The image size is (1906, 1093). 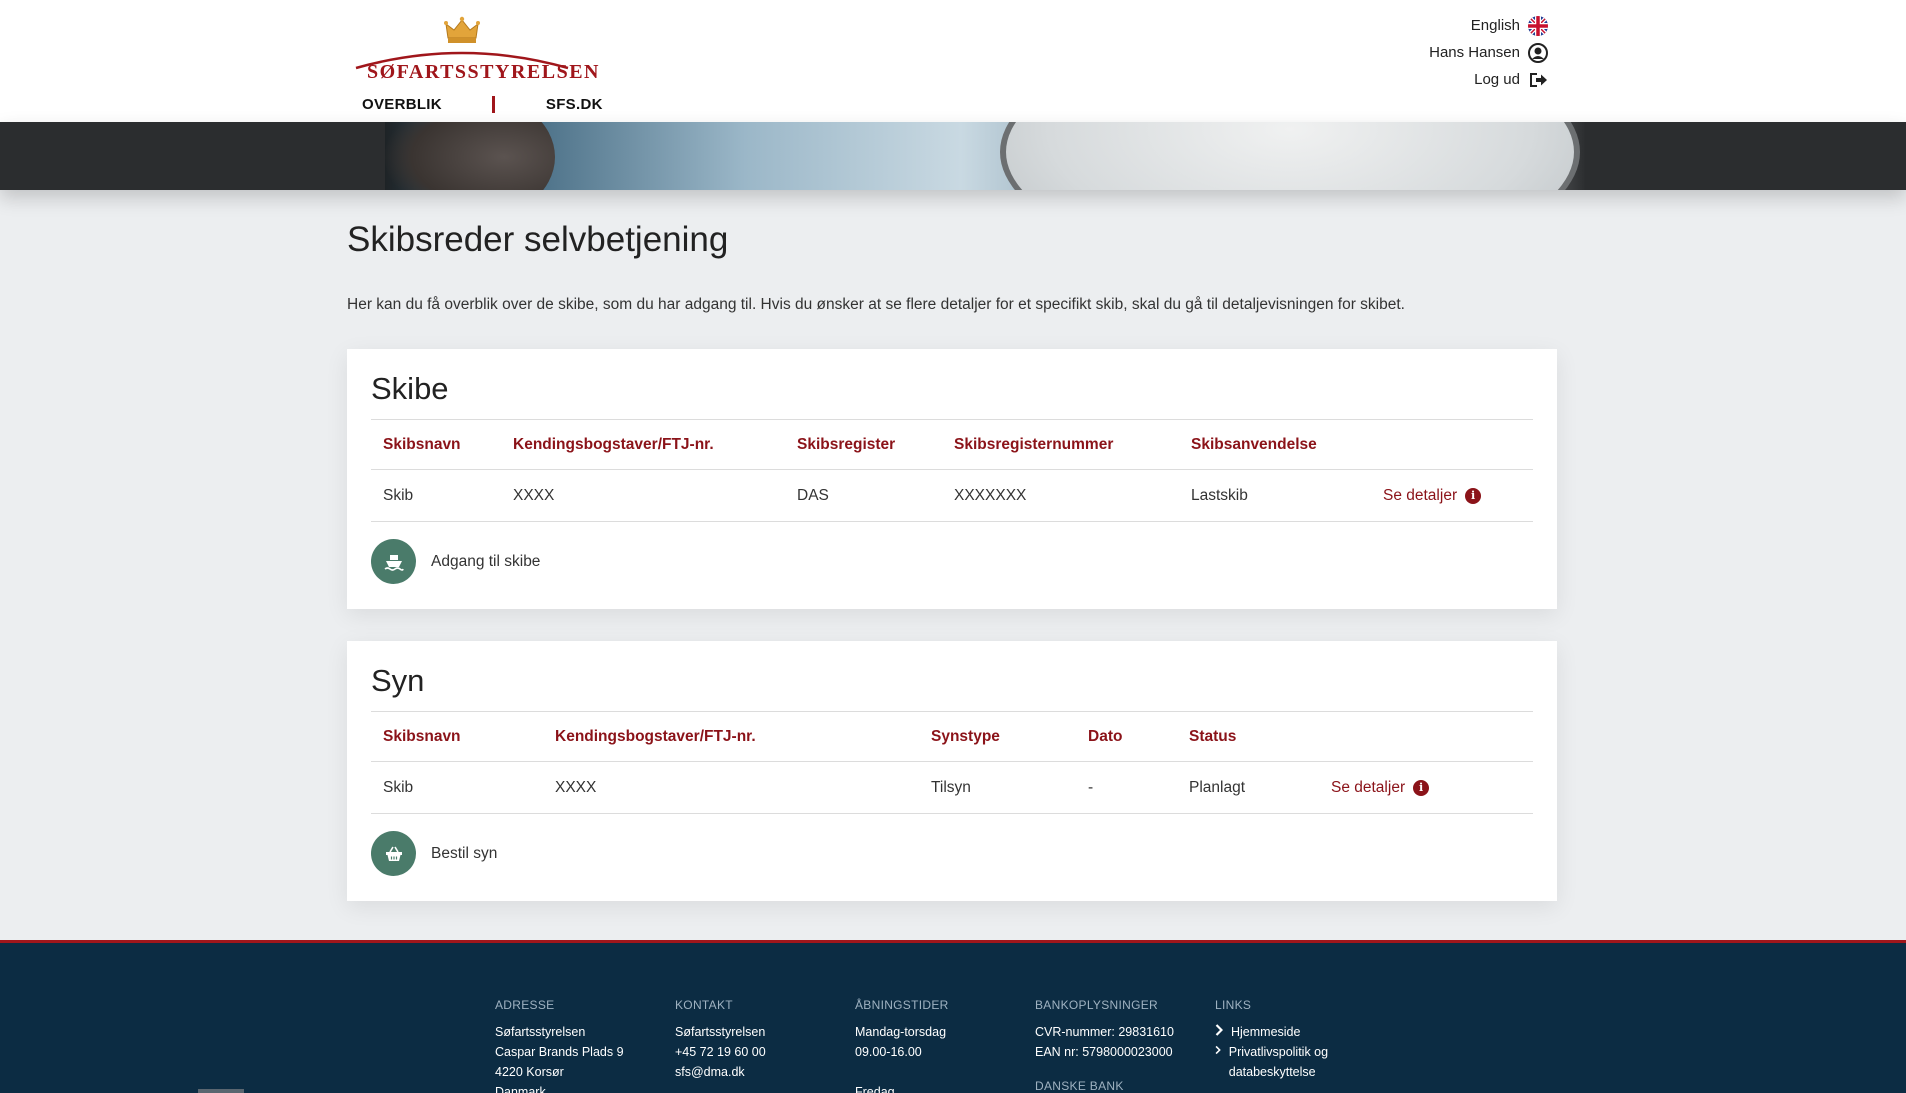 What do you see at coordinates (1290, 156) in the screenshot?
I see `hero-porthole` at bounding box center [1290, 156].